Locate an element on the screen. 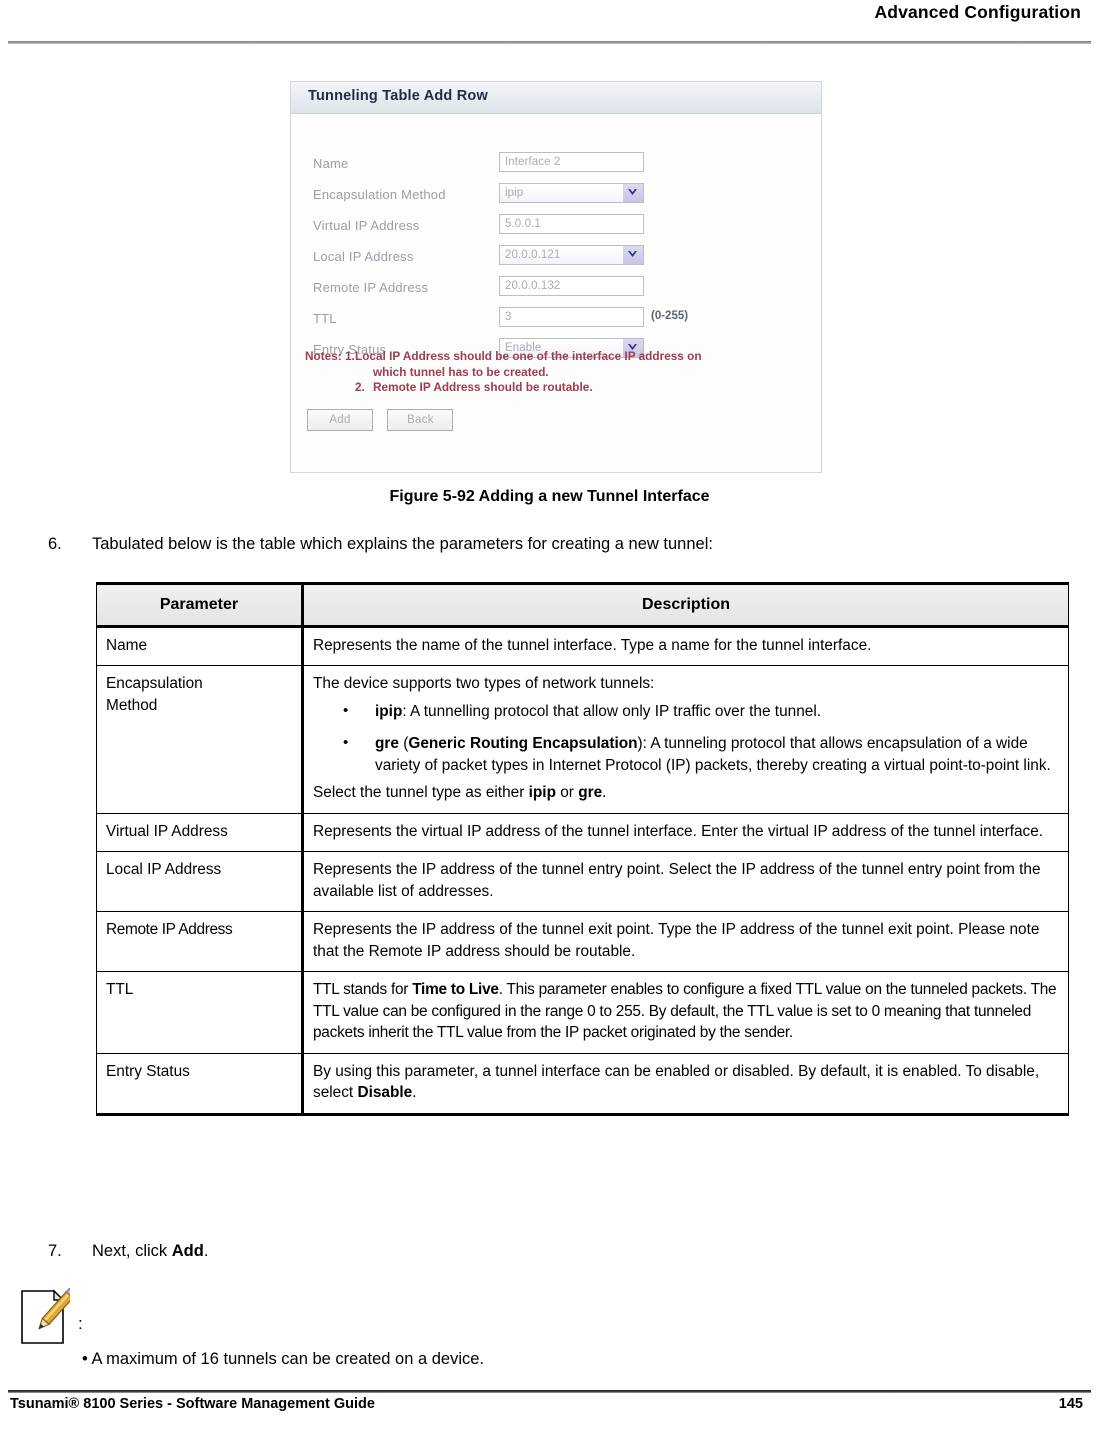 Image resolution: width=1099 pixels, height=1432 pixels. bullet-gre-term: gre is located at coordinates (387, 743).